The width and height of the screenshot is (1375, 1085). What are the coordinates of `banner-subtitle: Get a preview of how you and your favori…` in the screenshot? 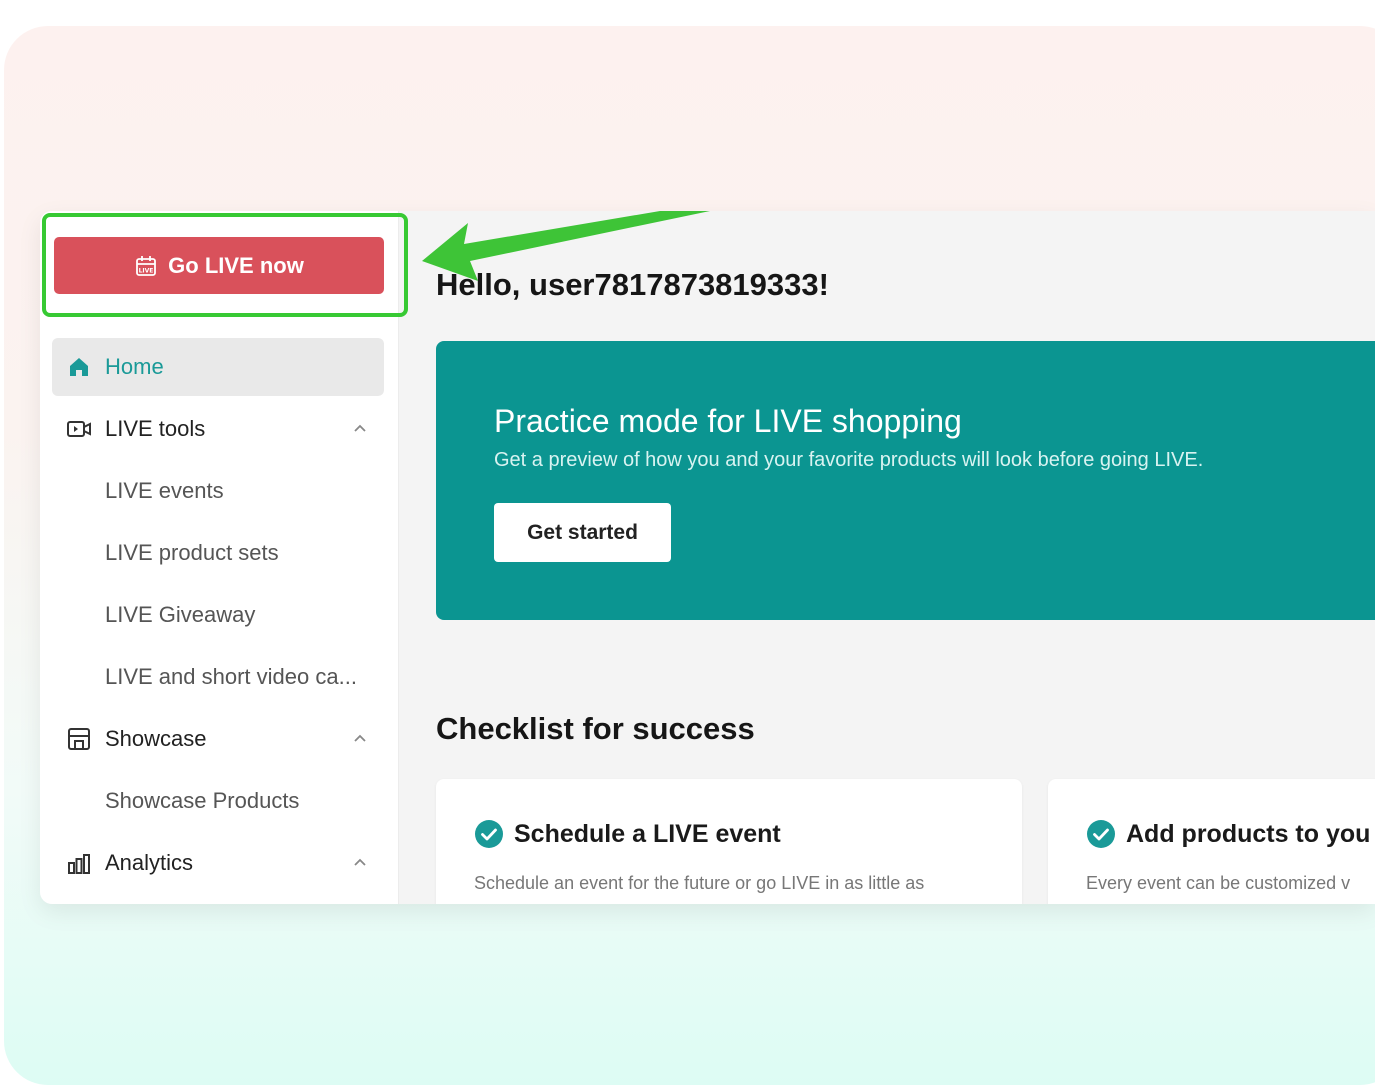 It's located at (849, 460).